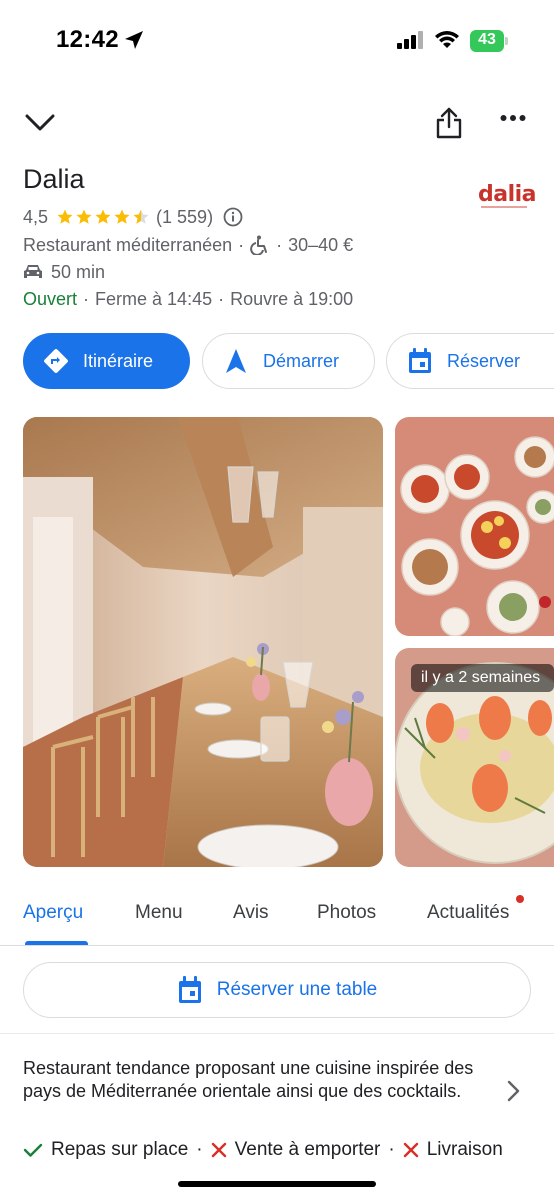 This screenshot has width=554, height=1200. Describe the element at coordinates (464, 1149) in the screenshot. I see `feature-label: Livraison` at that location.